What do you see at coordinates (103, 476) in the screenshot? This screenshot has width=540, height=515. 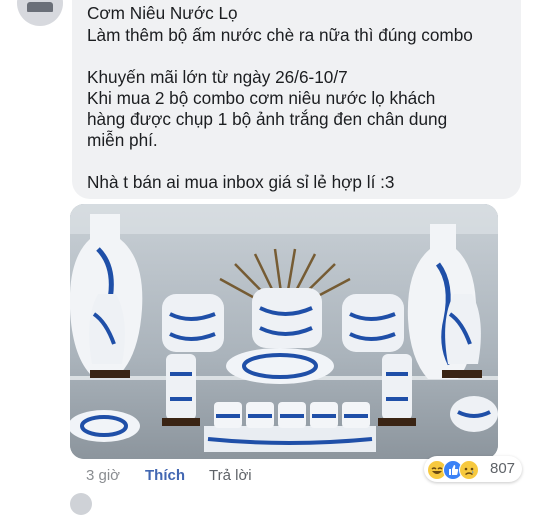 I see `comment-timestamp: 3 giờ` at bounding box center [103, 476].